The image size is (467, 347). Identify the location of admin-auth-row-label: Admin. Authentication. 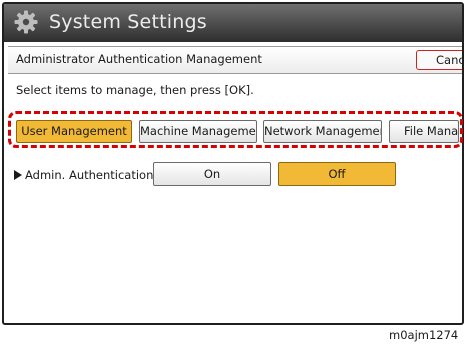
(83, 175).